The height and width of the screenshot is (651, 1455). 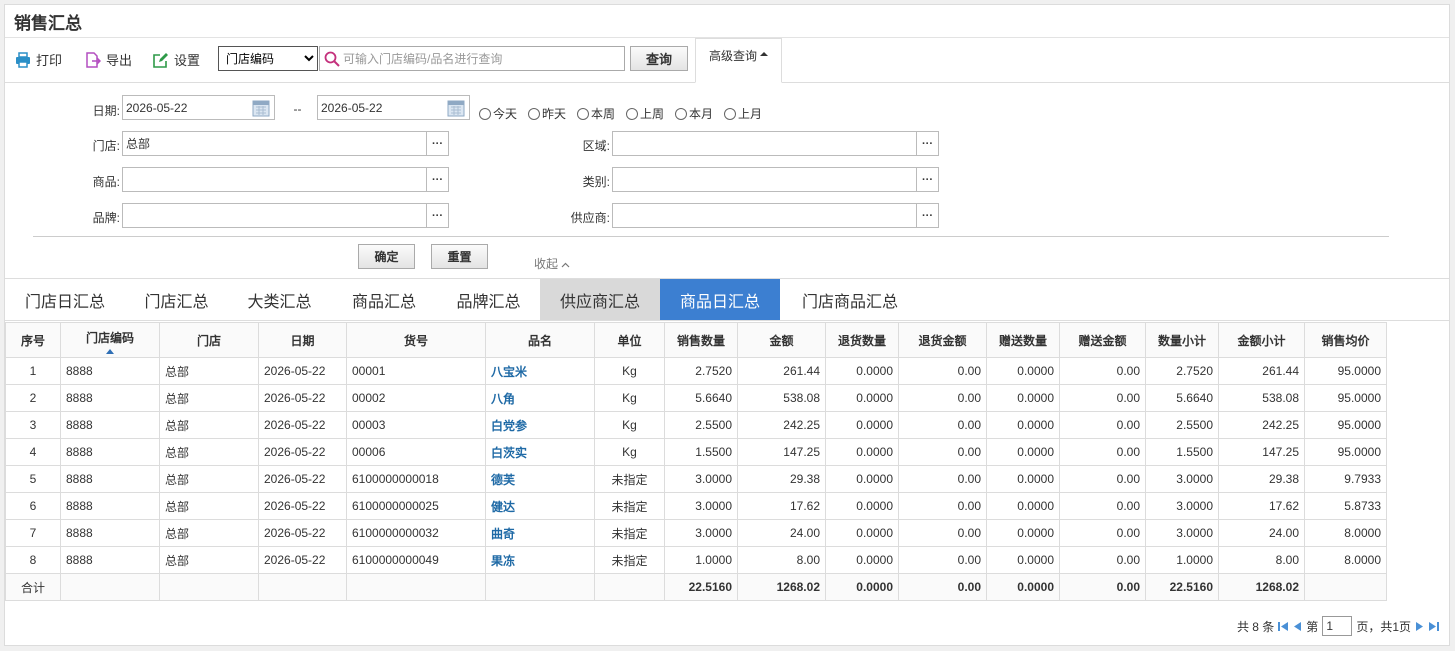 What do you see at coordinates (1102, 587) in the screenshot?
I see `total-cell-gift-amount: 0.00` at bounding box center [1102, 587].